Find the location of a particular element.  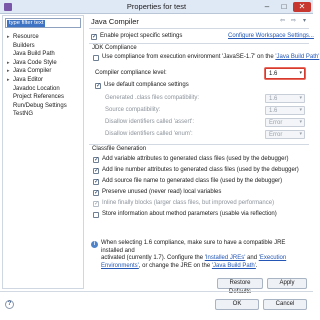

sidebar-item-label: Java Compiler is located at coordinates (32, 71).